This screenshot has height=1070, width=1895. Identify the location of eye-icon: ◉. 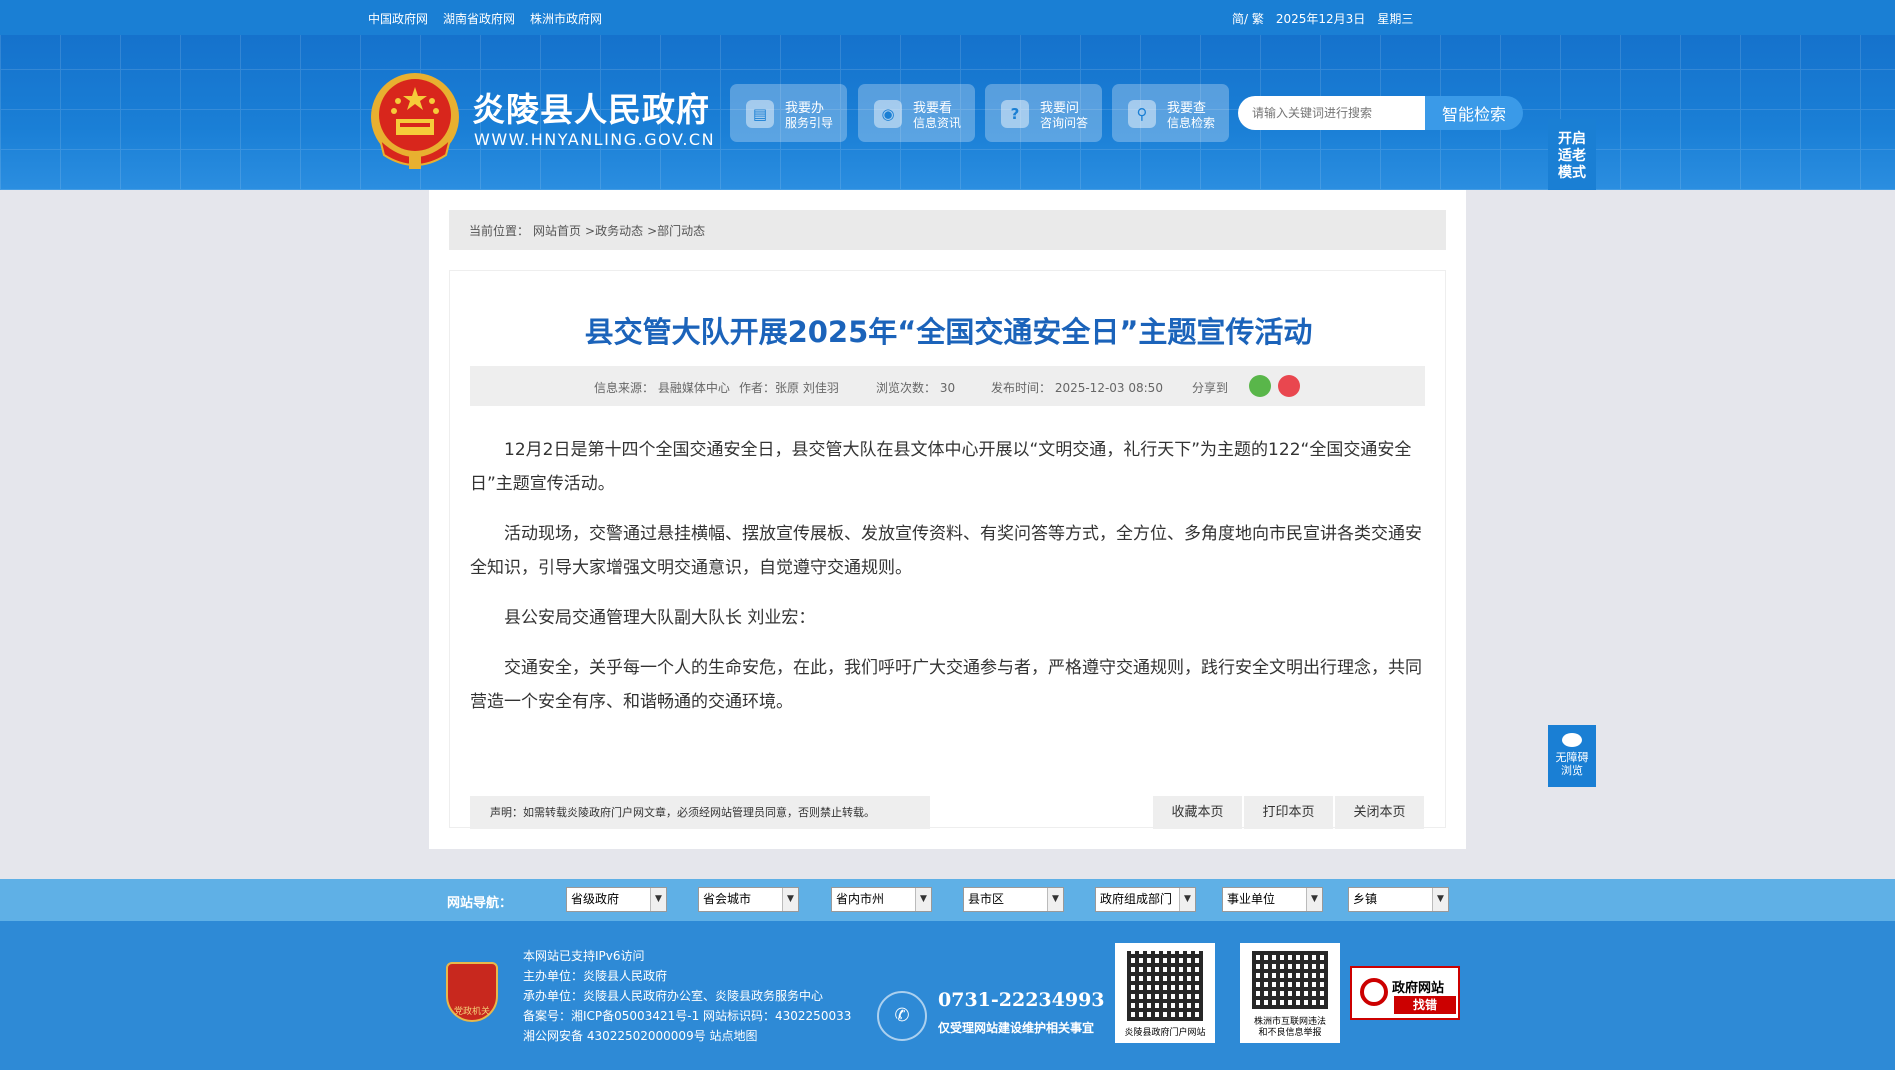
(888, 114).